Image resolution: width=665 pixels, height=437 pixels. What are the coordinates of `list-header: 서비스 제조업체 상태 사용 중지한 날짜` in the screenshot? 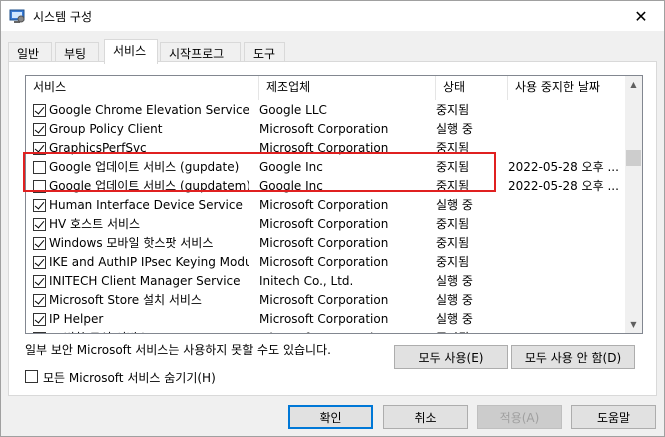 It's located at (326, 88).